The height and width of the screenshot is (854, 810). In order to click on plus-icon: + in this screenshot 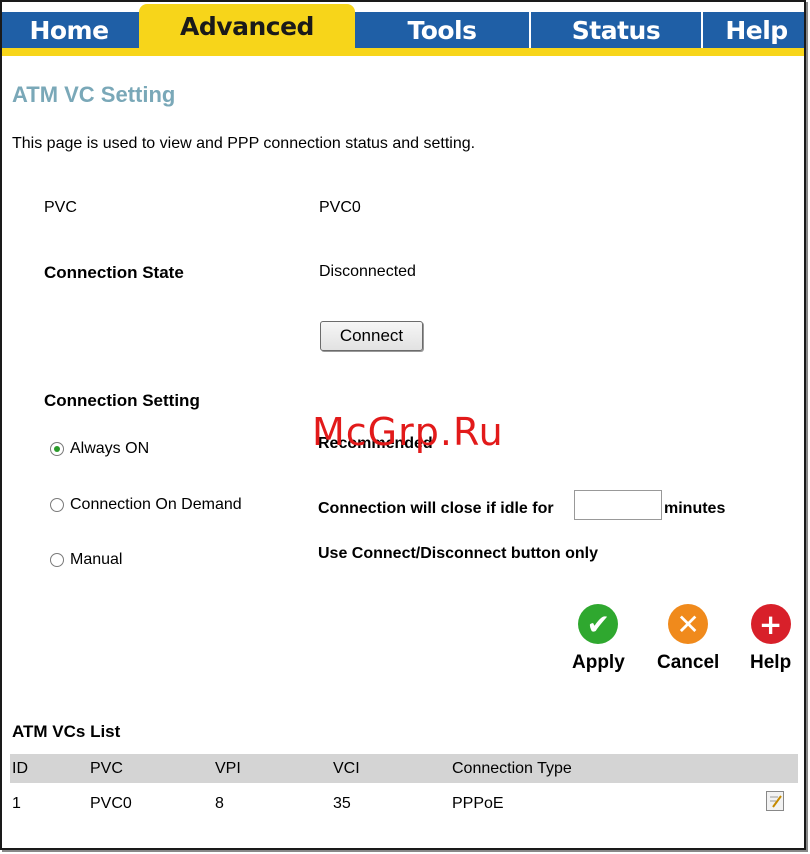, I will do `click(770, 624)`.